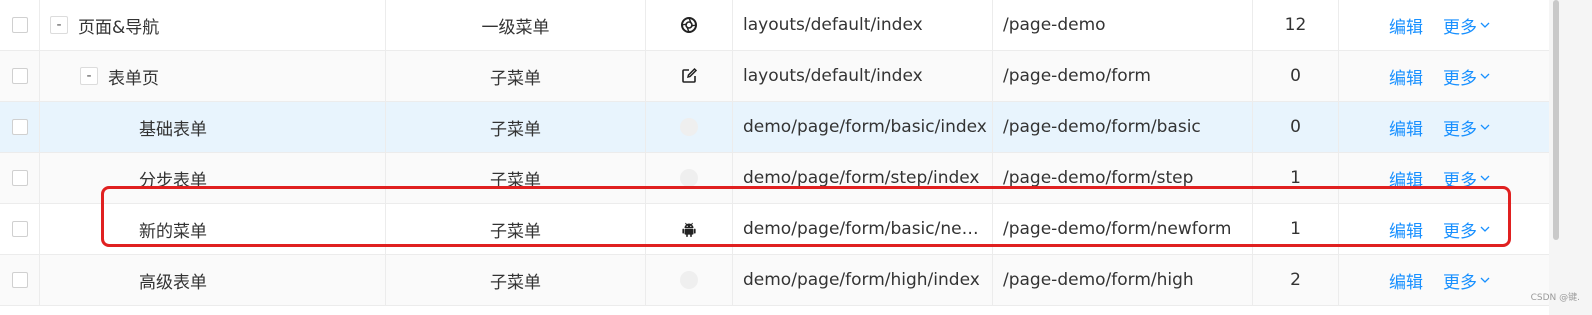 Image resolution: width=1592 pixels, height=315 pixels. I want to click on menu-name: 新的菜单, so click(173, 231).